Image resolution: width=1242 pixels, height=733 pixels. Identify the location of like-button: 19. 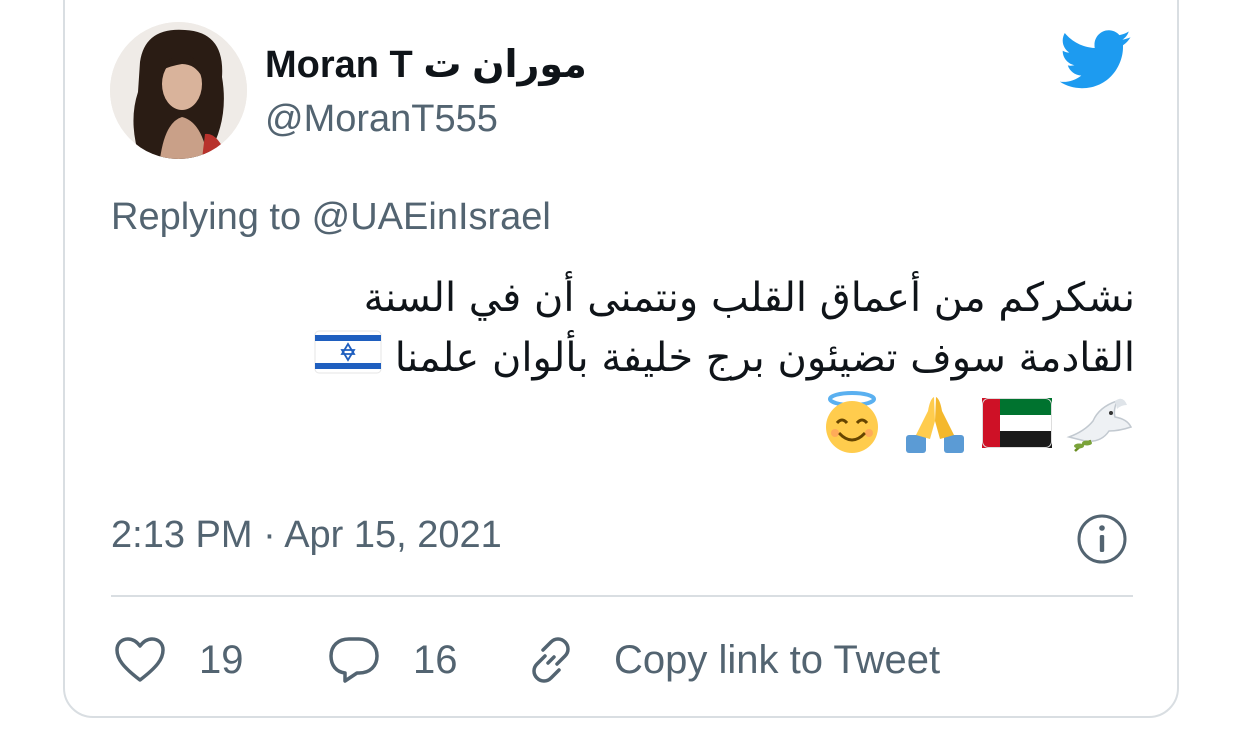
(178, 660).